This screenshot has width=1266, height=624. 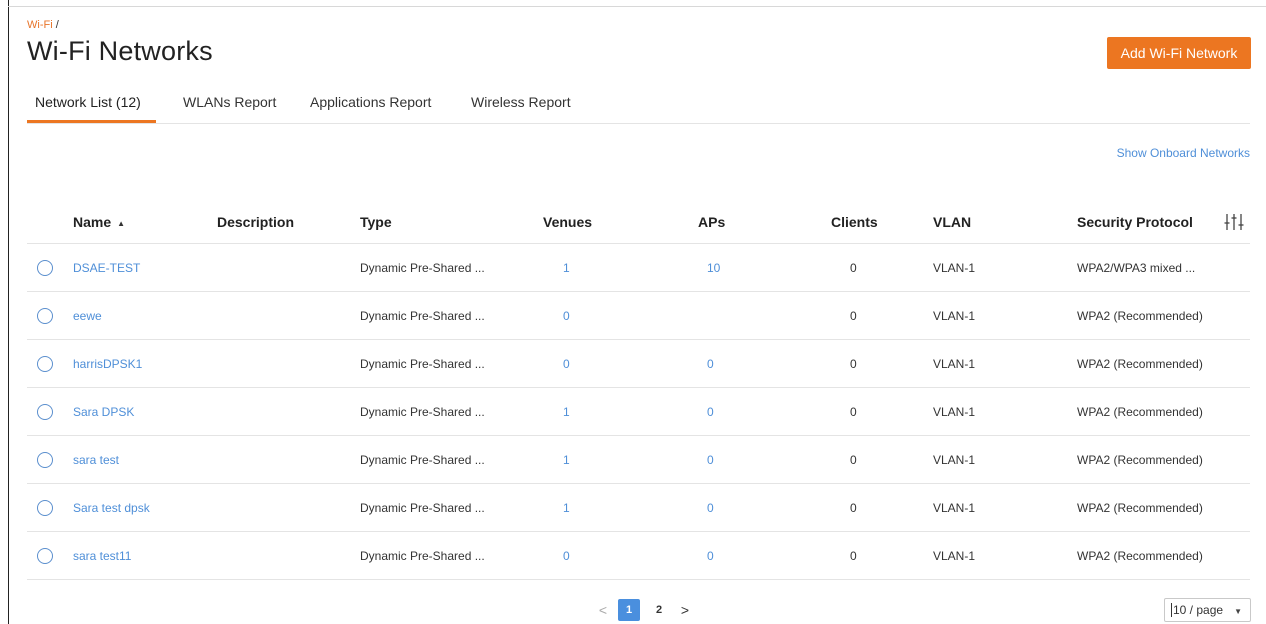 I want to click on column-header-venues: Venues, so click(x=567, y=222).